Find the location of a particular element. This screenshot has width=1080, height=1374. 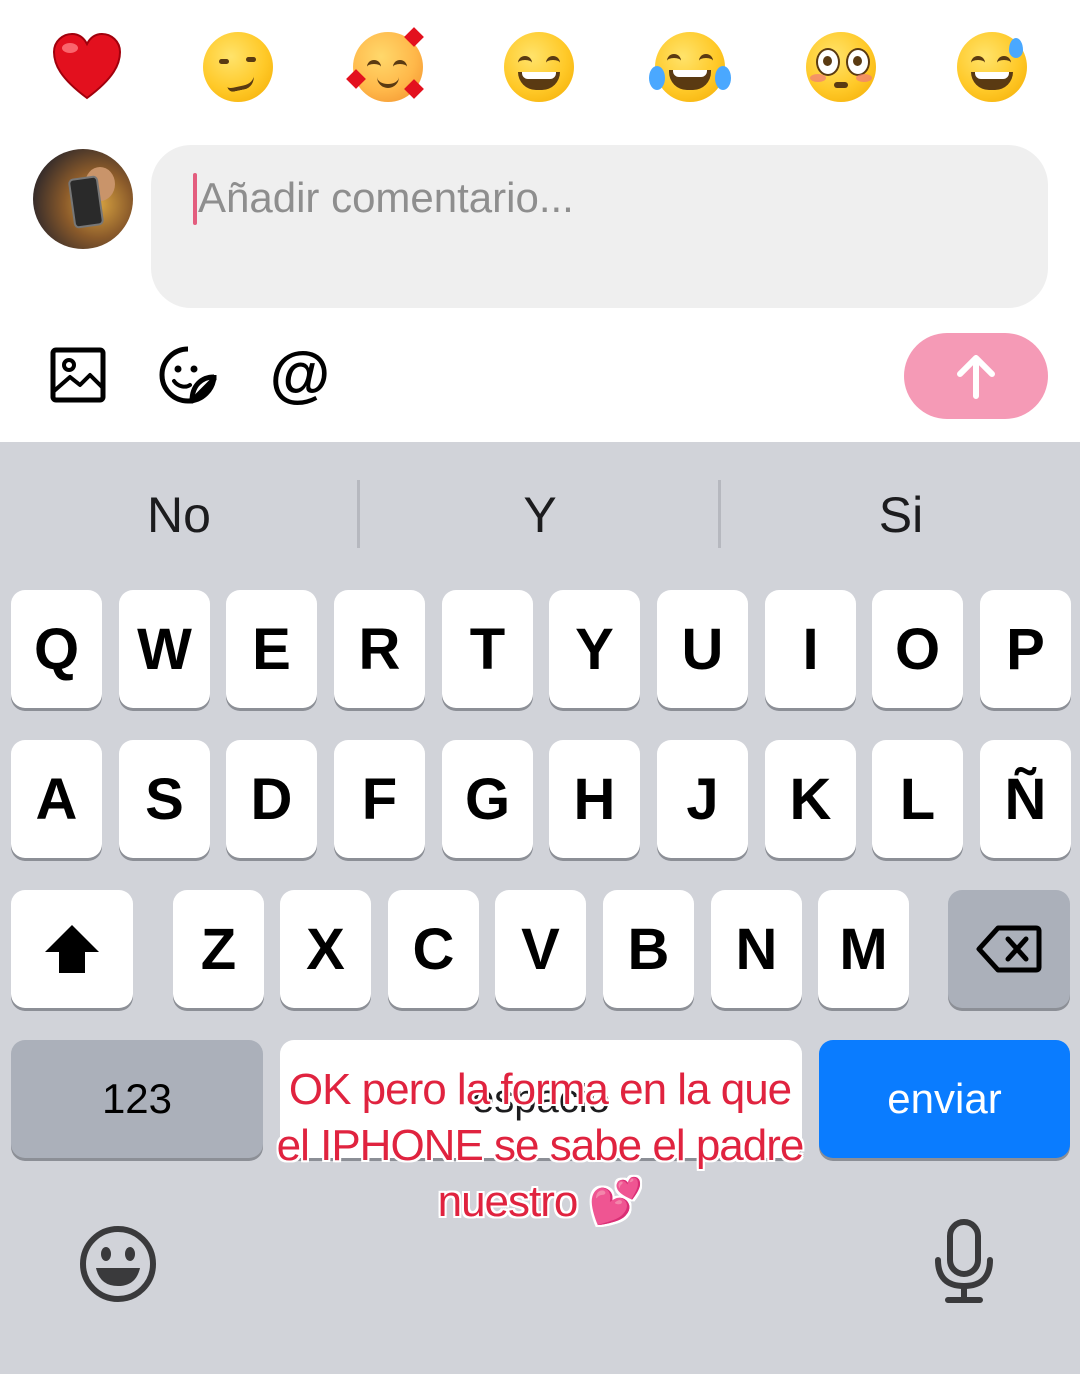

flushed-face-icon is located at coordinates (841, 67).